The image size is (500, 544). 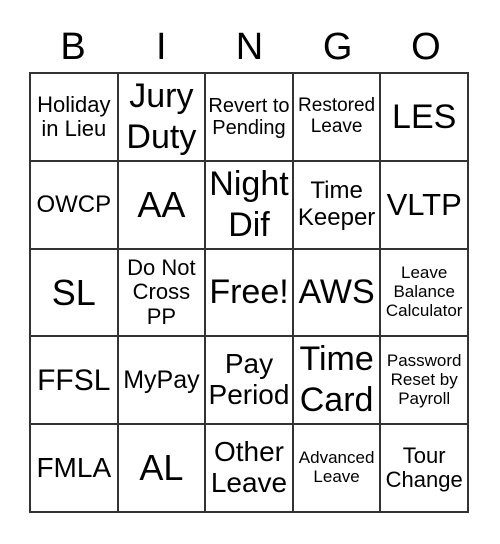 What do you see at coordinates (161, 117) in the screenshot?
I see `bingo-cell: Jury Duty` at bounding box center [161, 117].